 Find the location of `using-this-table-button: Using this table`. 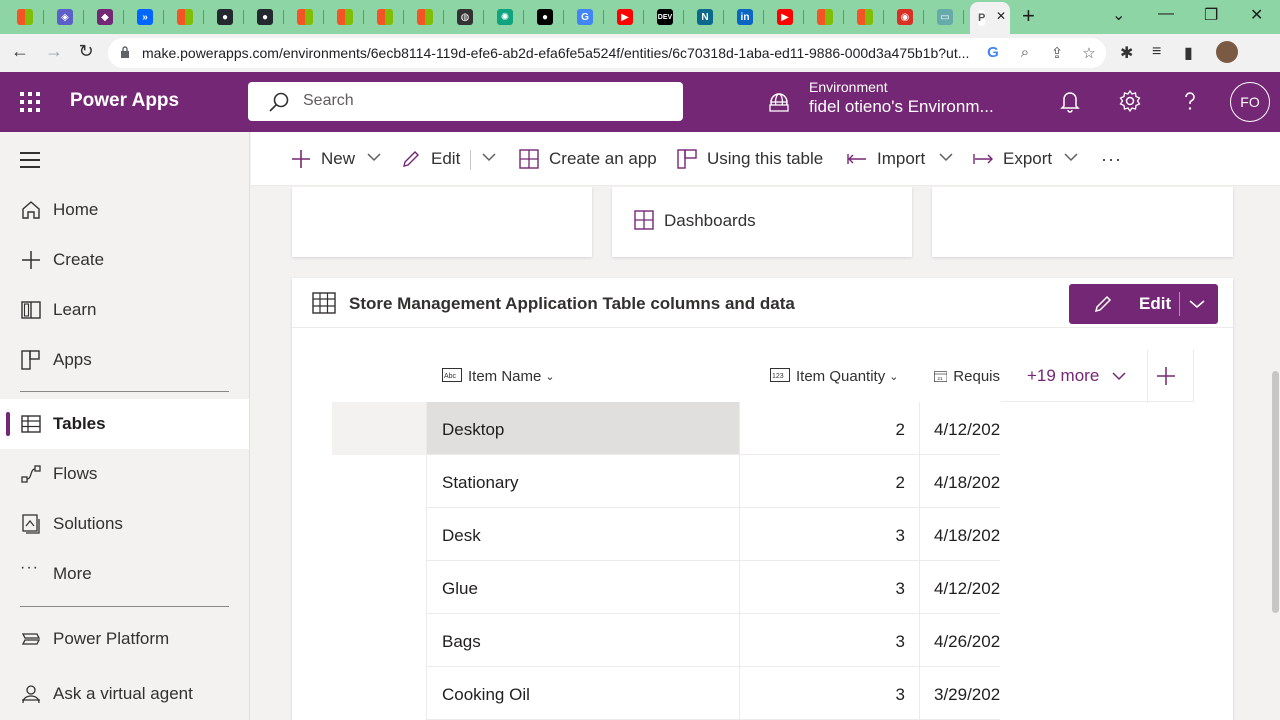

using-this-table-button: Using this table is located at coordinates (750, 159).